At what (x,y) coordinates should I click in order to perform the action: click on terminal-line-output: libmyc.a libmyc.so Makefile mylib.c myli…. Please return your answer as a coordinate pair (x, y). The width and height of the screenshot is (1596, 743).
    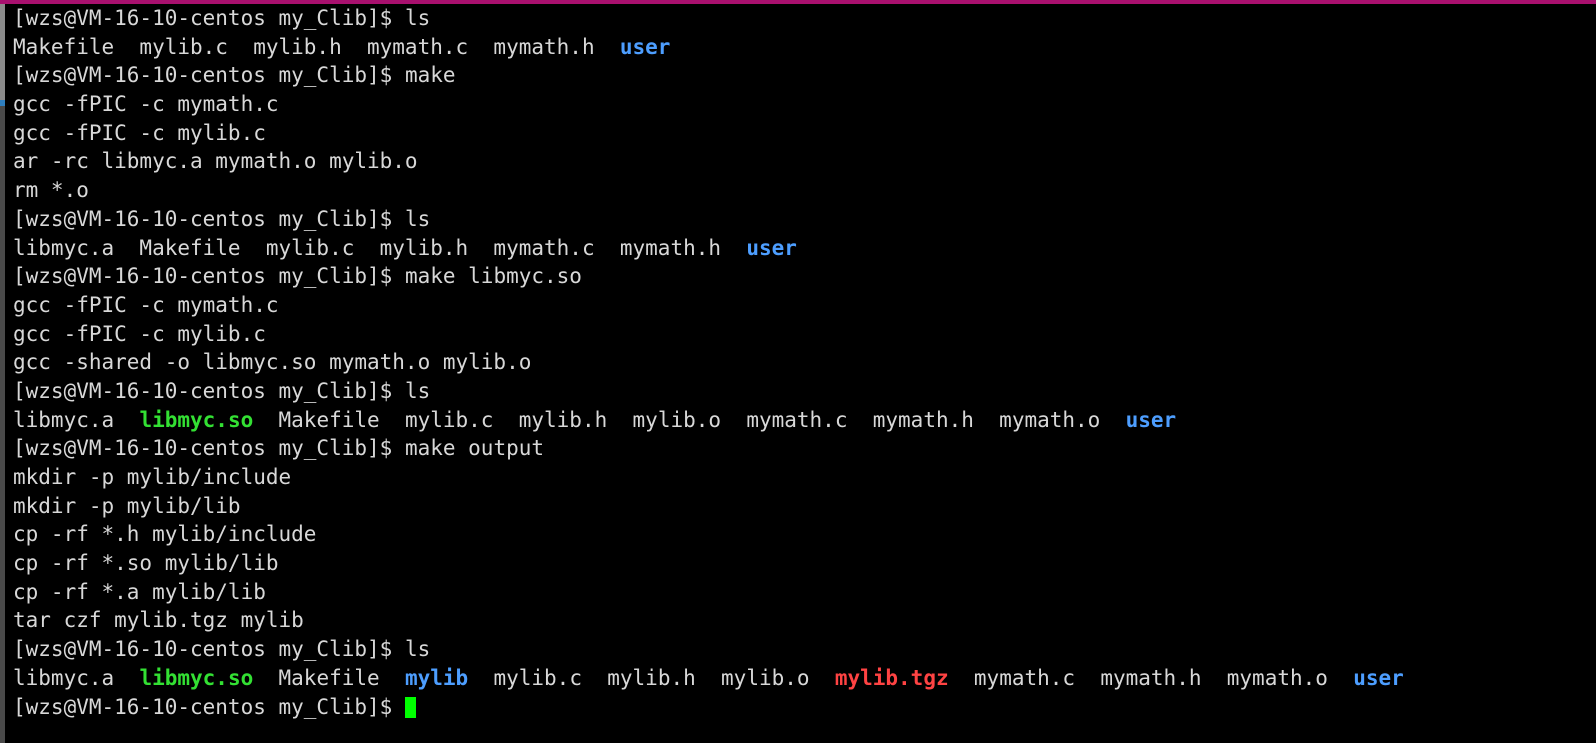
    Looking at the image, I should click on (800, 420).